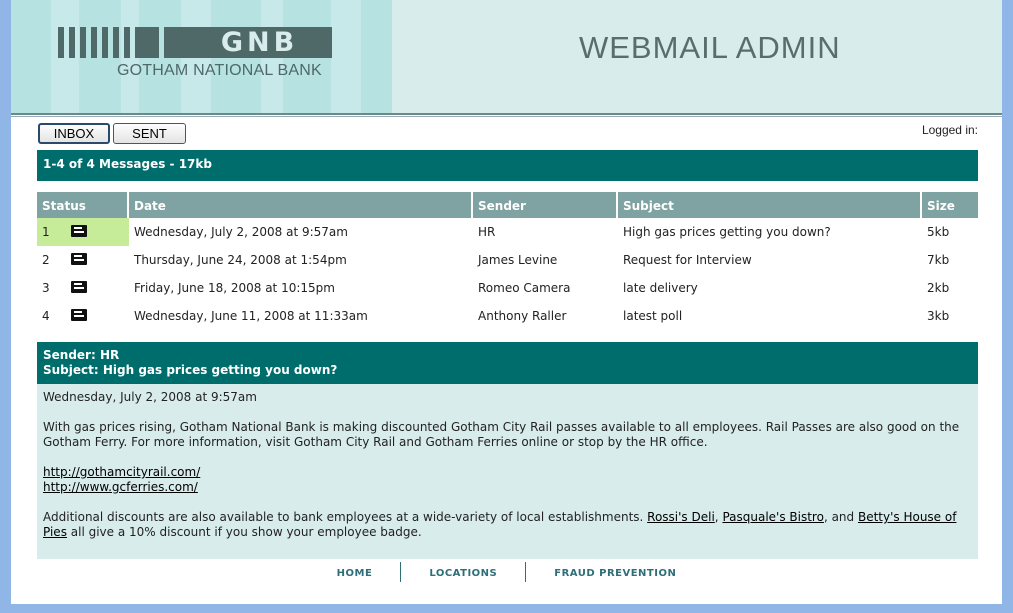  I want to click on message-summary-bar: 1-4 of 4 Messages - 17kb, so click(507, 165).